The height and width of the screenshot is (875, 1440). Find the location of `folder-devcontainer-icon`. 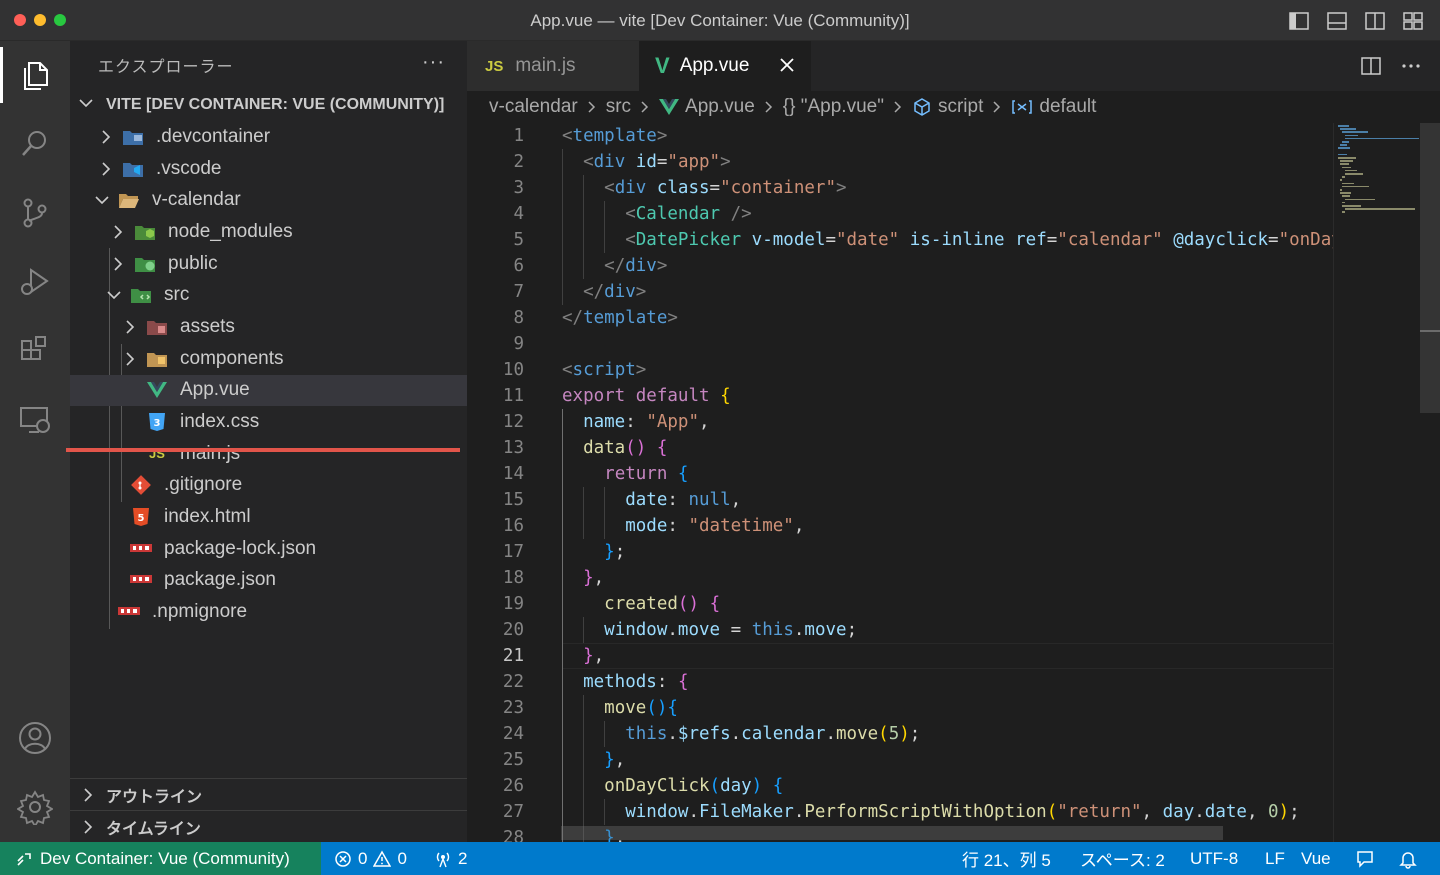

folder-devcontainer-icon is located at coordinates (133, 137).